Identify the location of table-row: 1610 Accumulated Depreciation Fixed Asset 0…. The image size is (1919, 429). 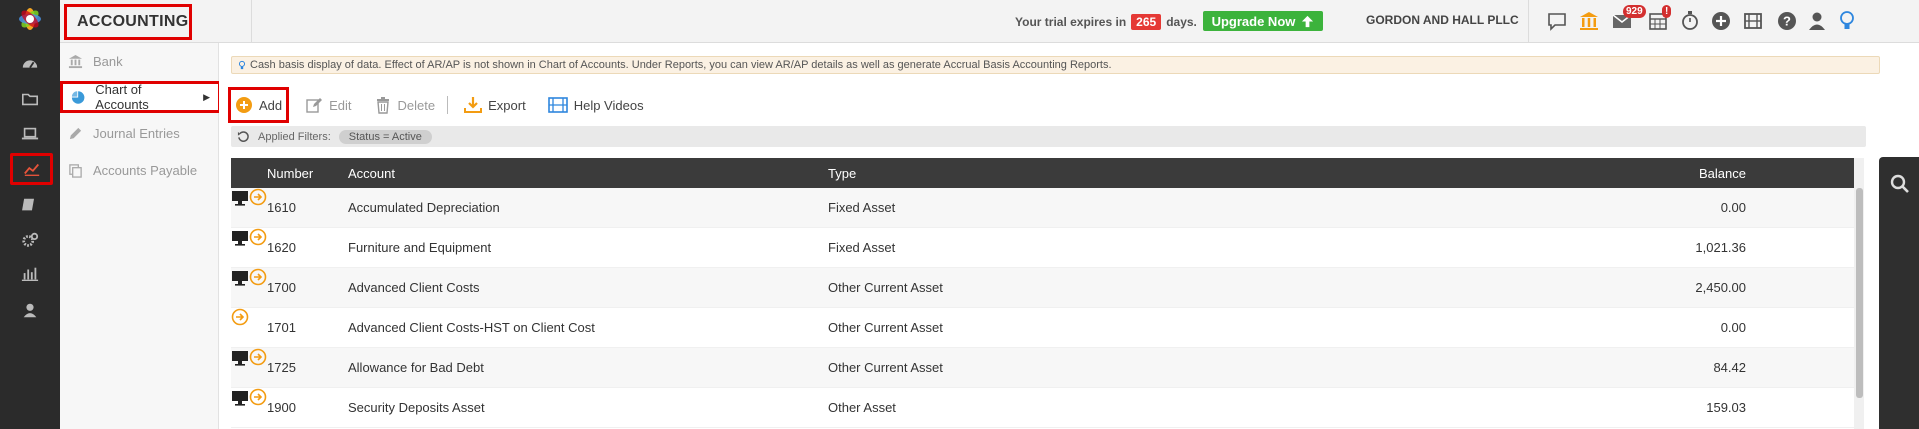
(1042, 208).